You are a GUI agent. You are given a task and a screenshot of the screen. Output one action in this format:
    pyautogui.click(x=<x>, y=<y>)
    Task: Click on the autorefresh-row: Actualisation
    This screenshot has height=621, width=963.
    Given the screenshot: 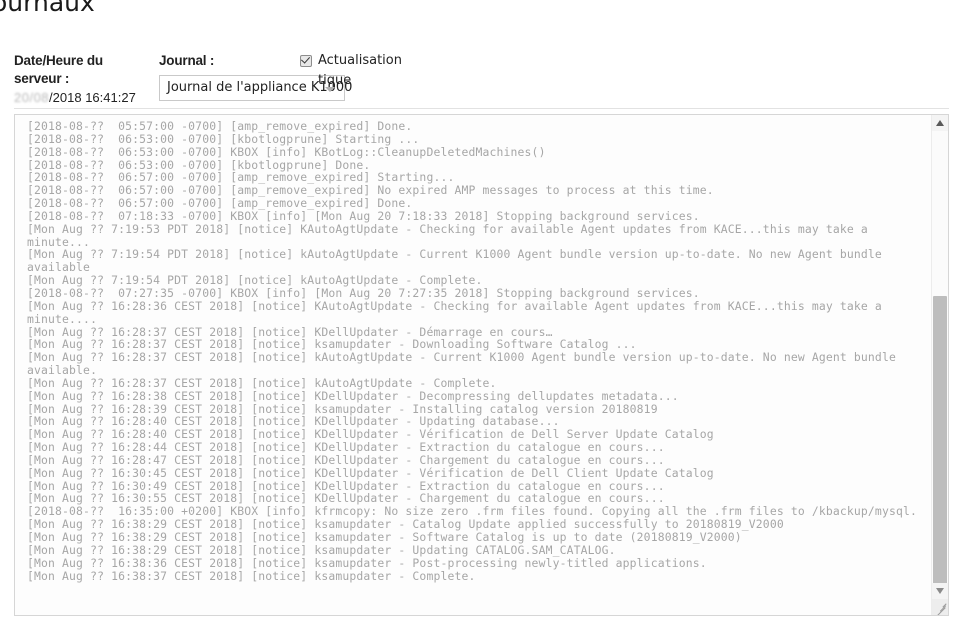 What is the action you would take?
    pyautogui.click(x=360, y=61)
    